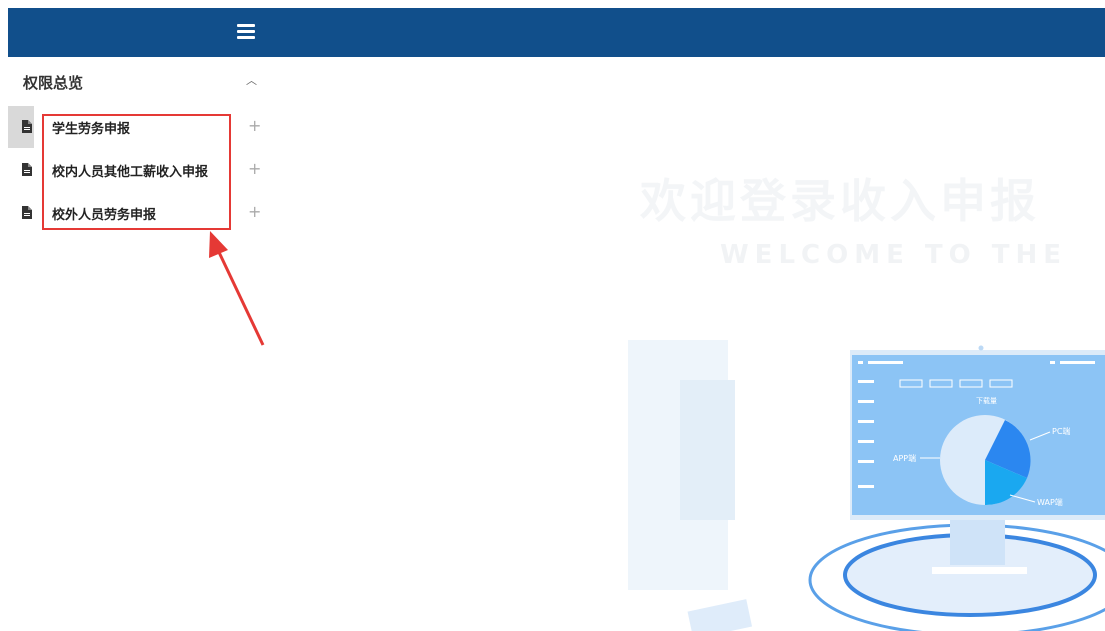  What do you see at coordinates (53, 83) in the screenshot?
I see `sidebar-group-title: 权限总览` at bounding box center [53, 83].